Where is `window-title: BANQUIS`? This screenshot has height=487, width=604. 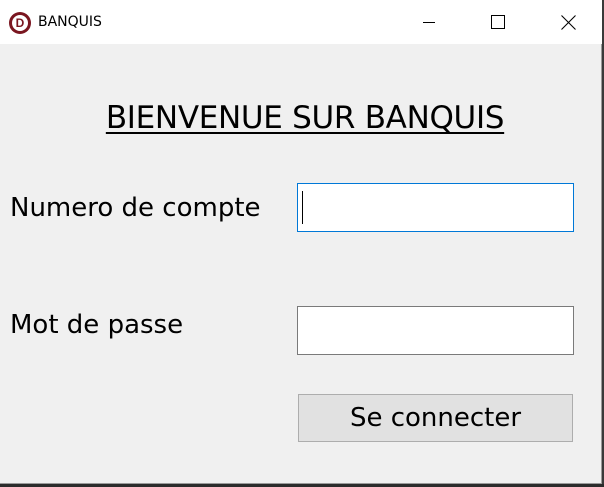 window-title: BANQUIS is located at coordinates (70, 22).